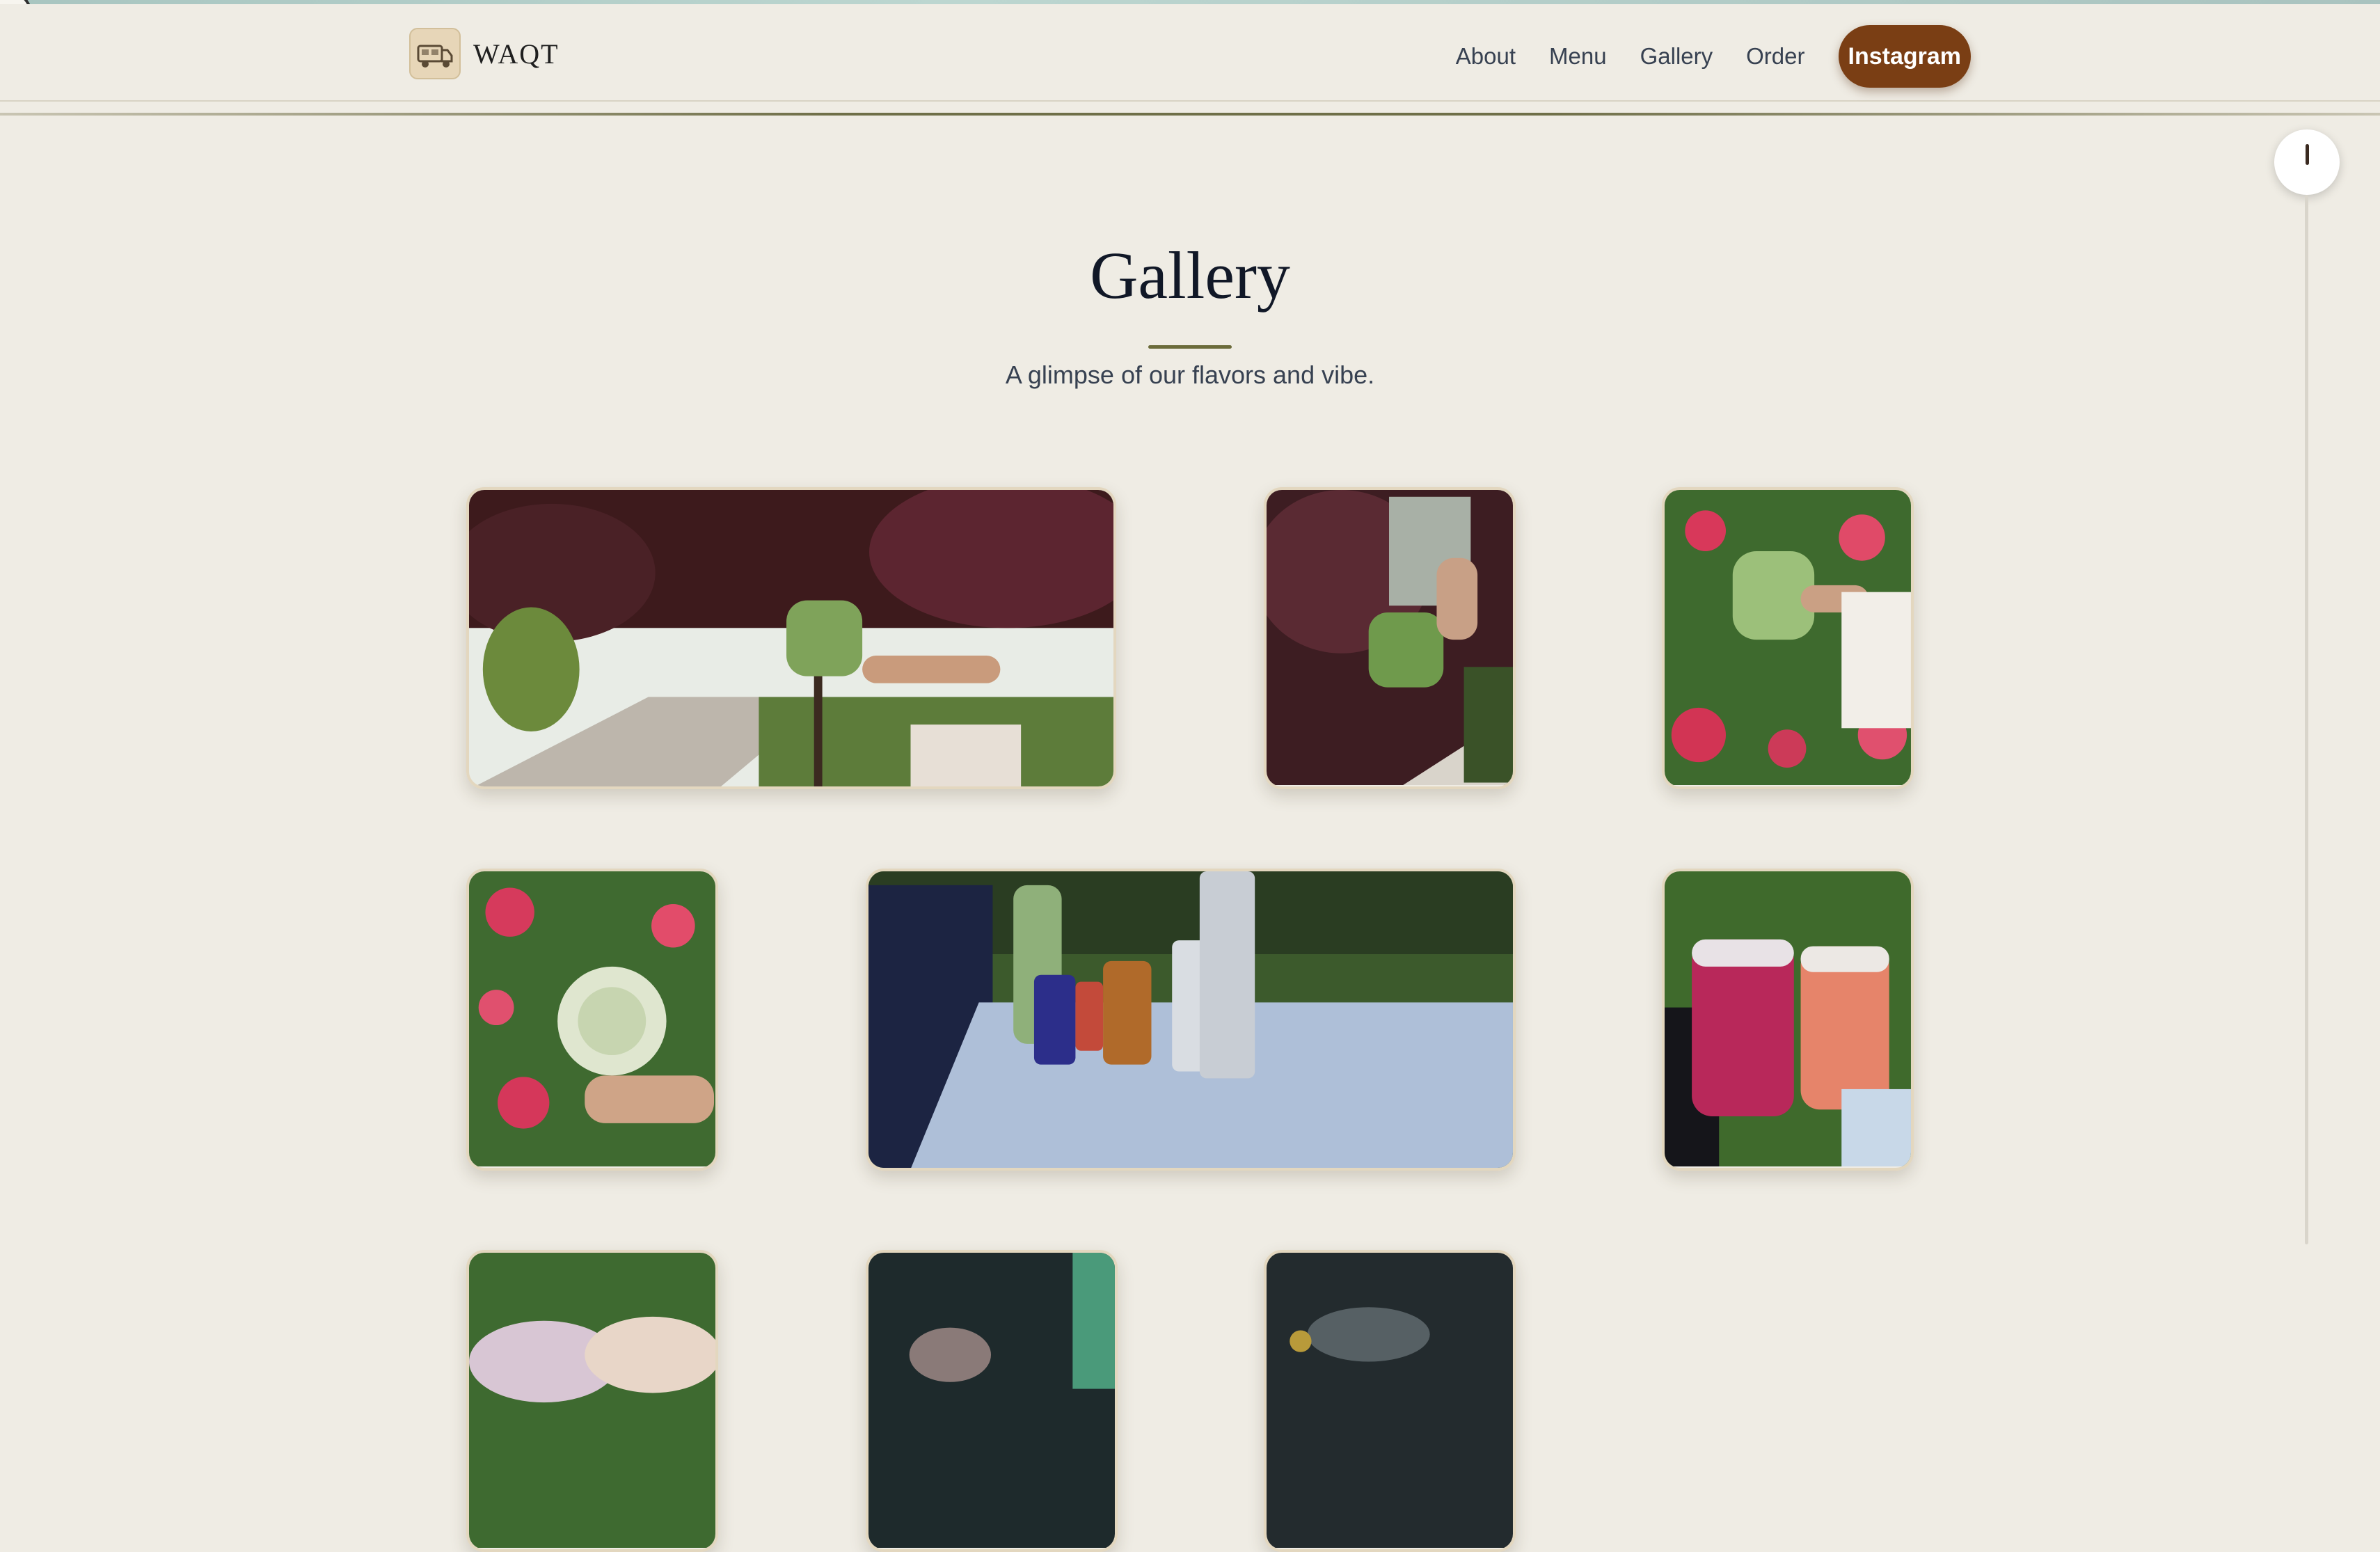 The image size is (2380, 1552). I want to click on page-subtitle: A glimpse of our flavors and vibe., so click(1190, 375).